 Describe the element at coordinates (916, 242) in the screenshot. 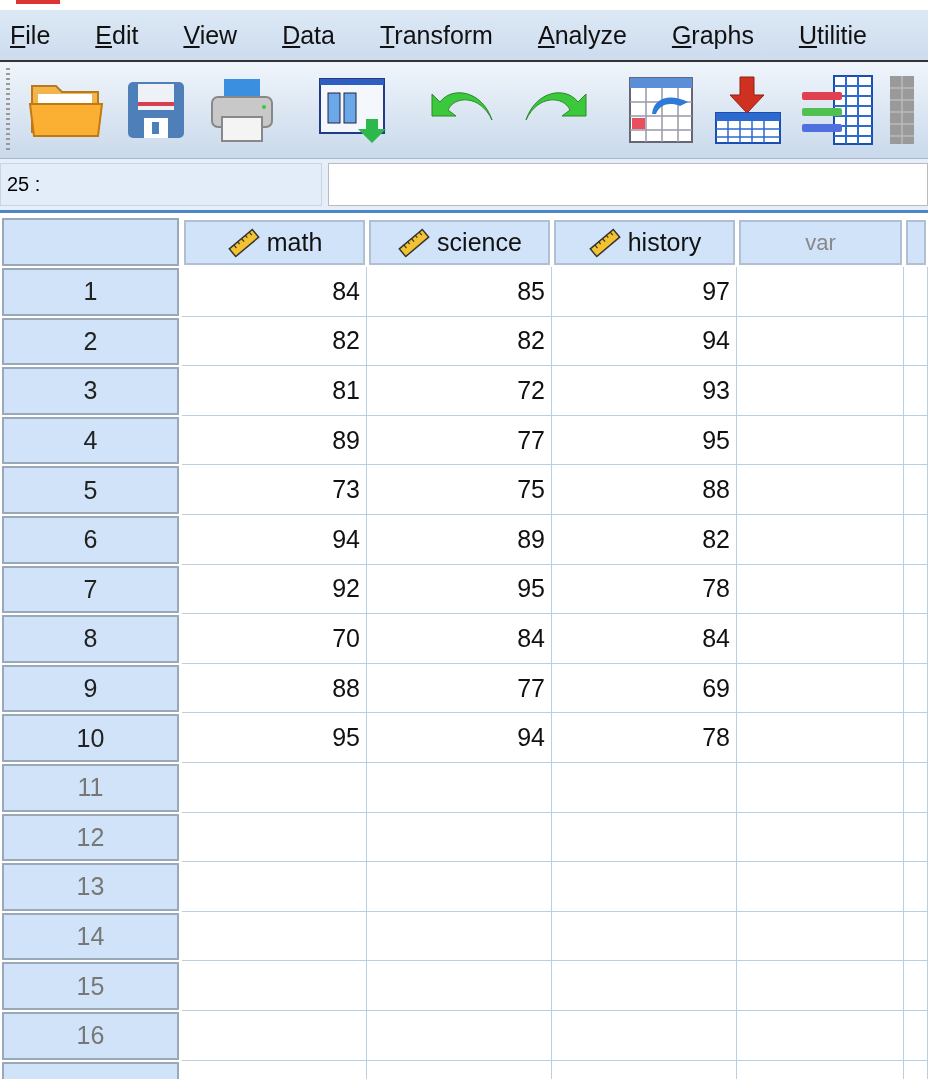

I see `column-header` at that location.